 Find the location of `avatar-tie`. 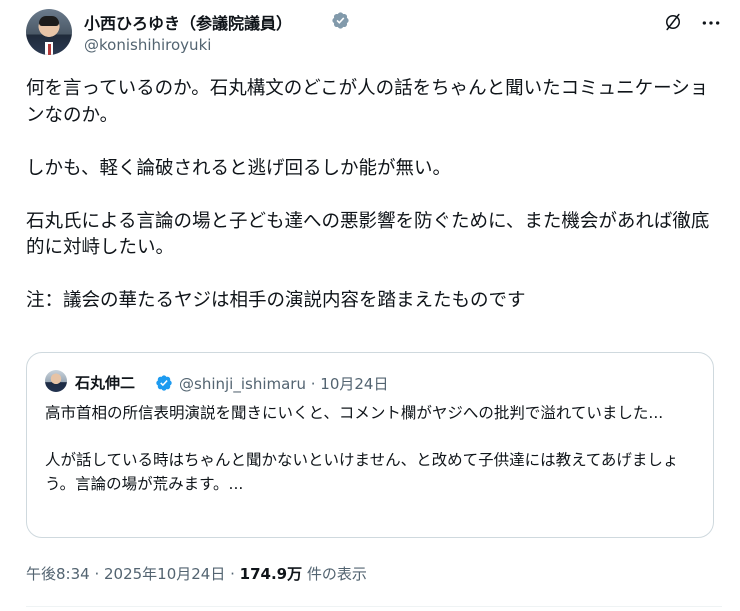

avatar-tie is located at coordinates (49, 49).